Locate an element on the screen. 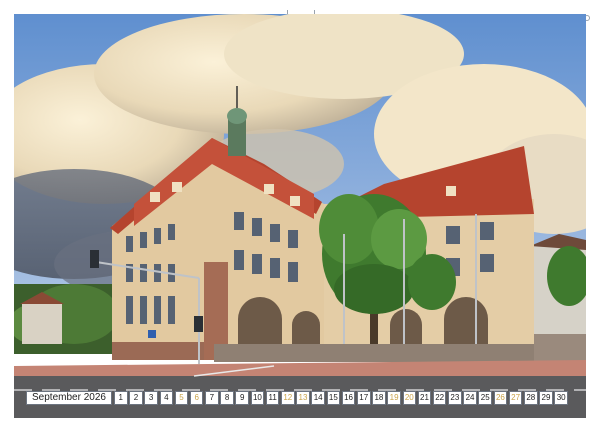 The width and height of the screenshot is (600, 432). day-cell: 15 is located at coordinates (333, 398).